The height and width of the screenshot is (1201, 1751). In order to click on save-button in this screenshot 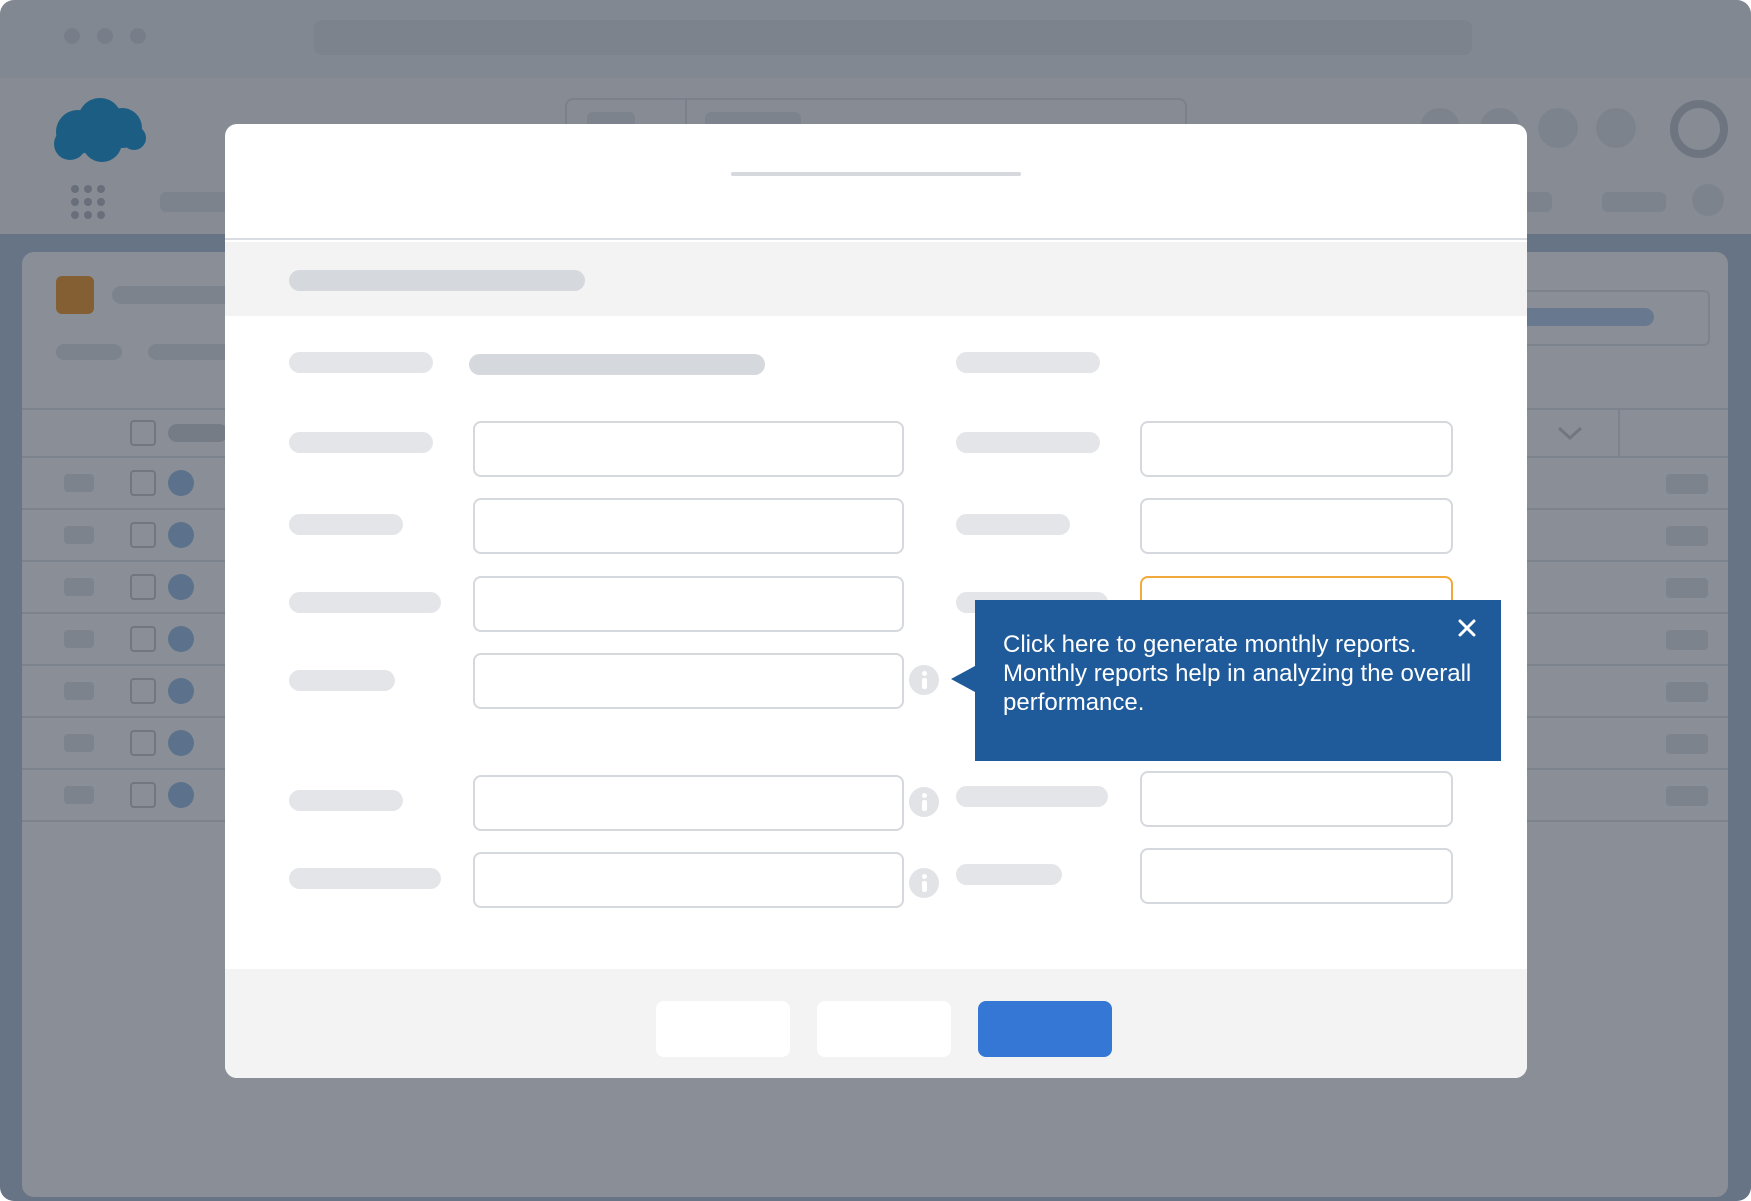, I will do `click(1045, 1029)`.